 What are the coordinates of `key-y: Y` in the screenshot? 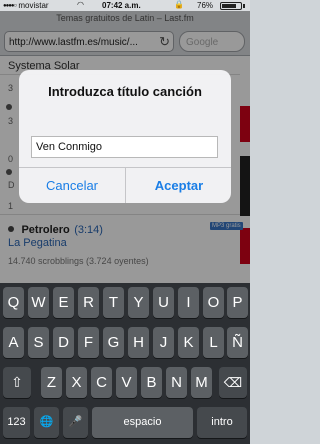 It's located at (138, 302).